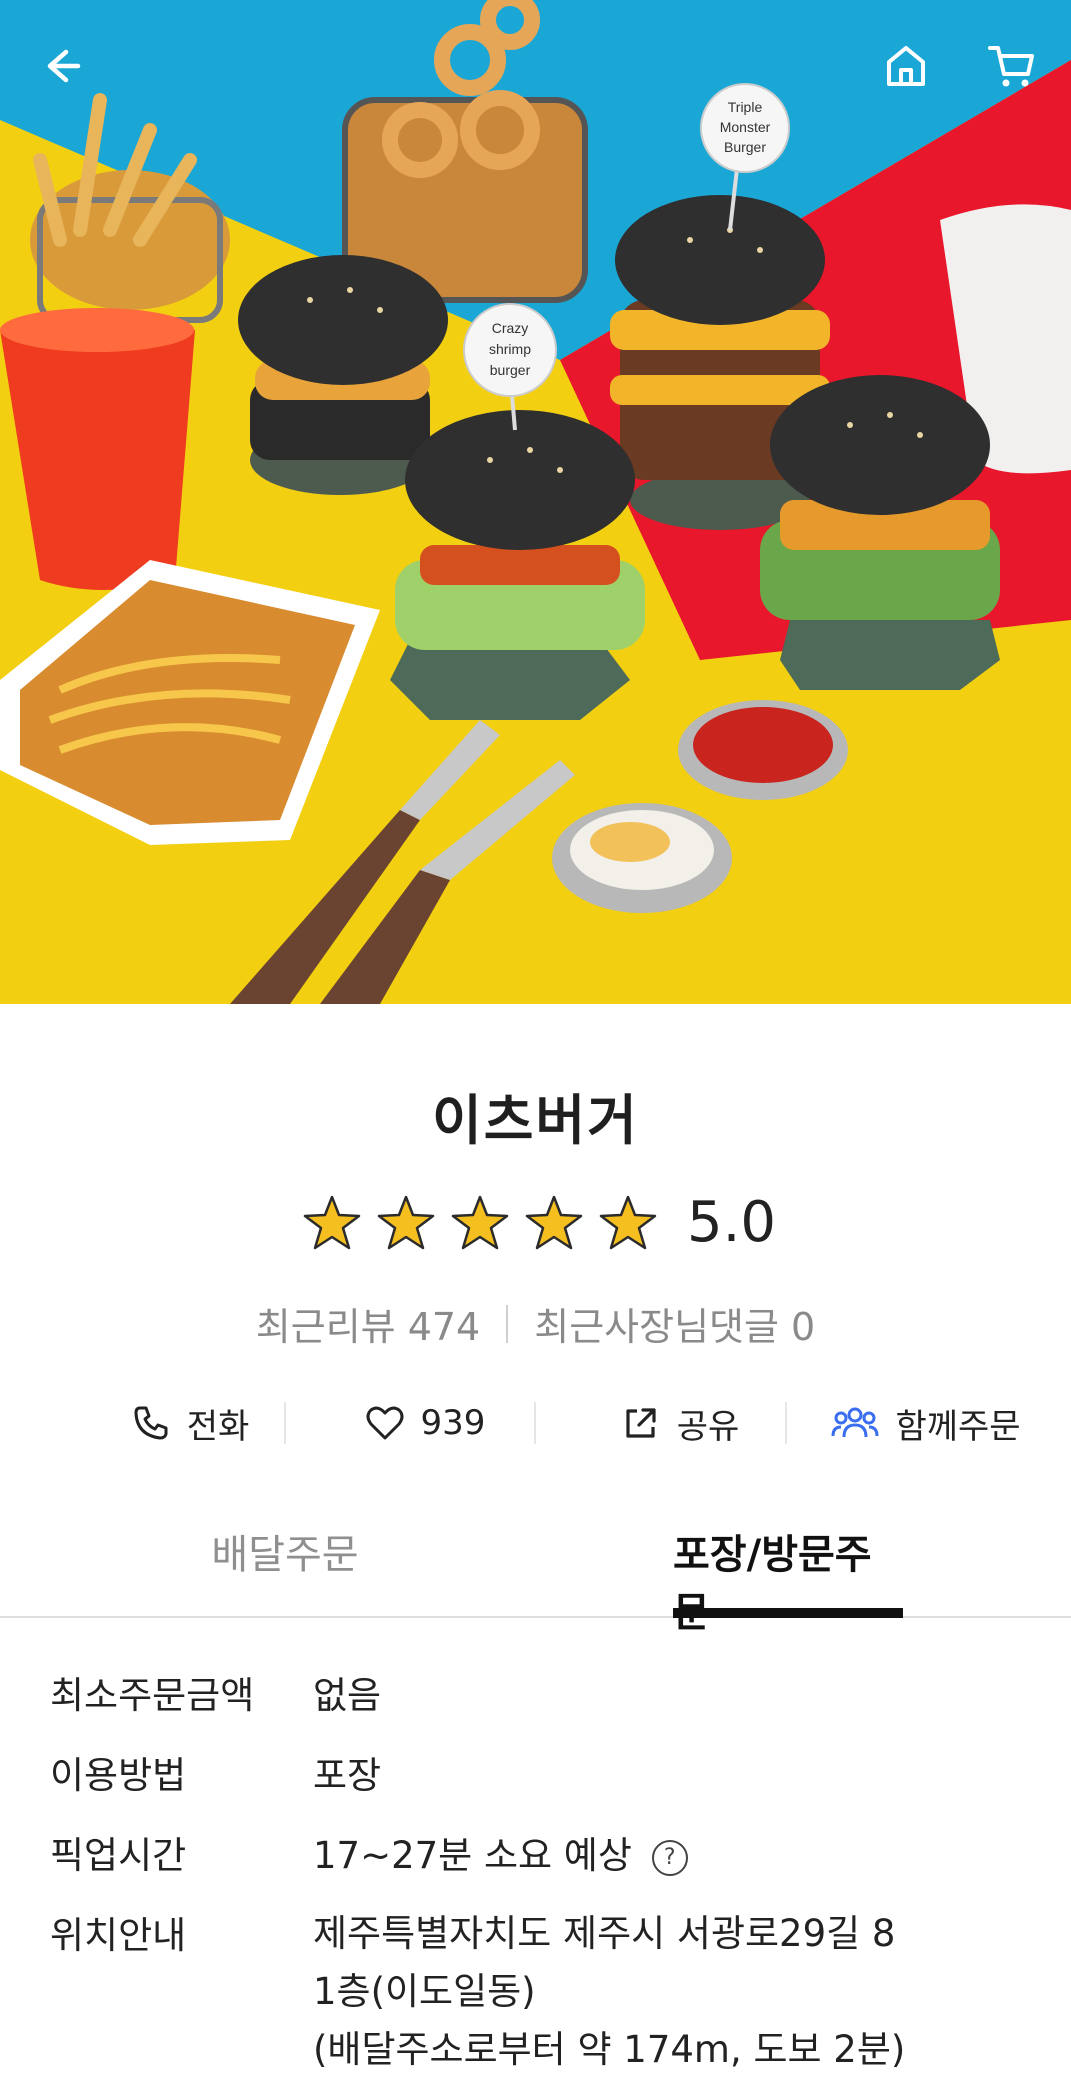  I want to click on pickup-time-value-wrap: 17~27분 소요 예상 ?, so click(676, 1856).